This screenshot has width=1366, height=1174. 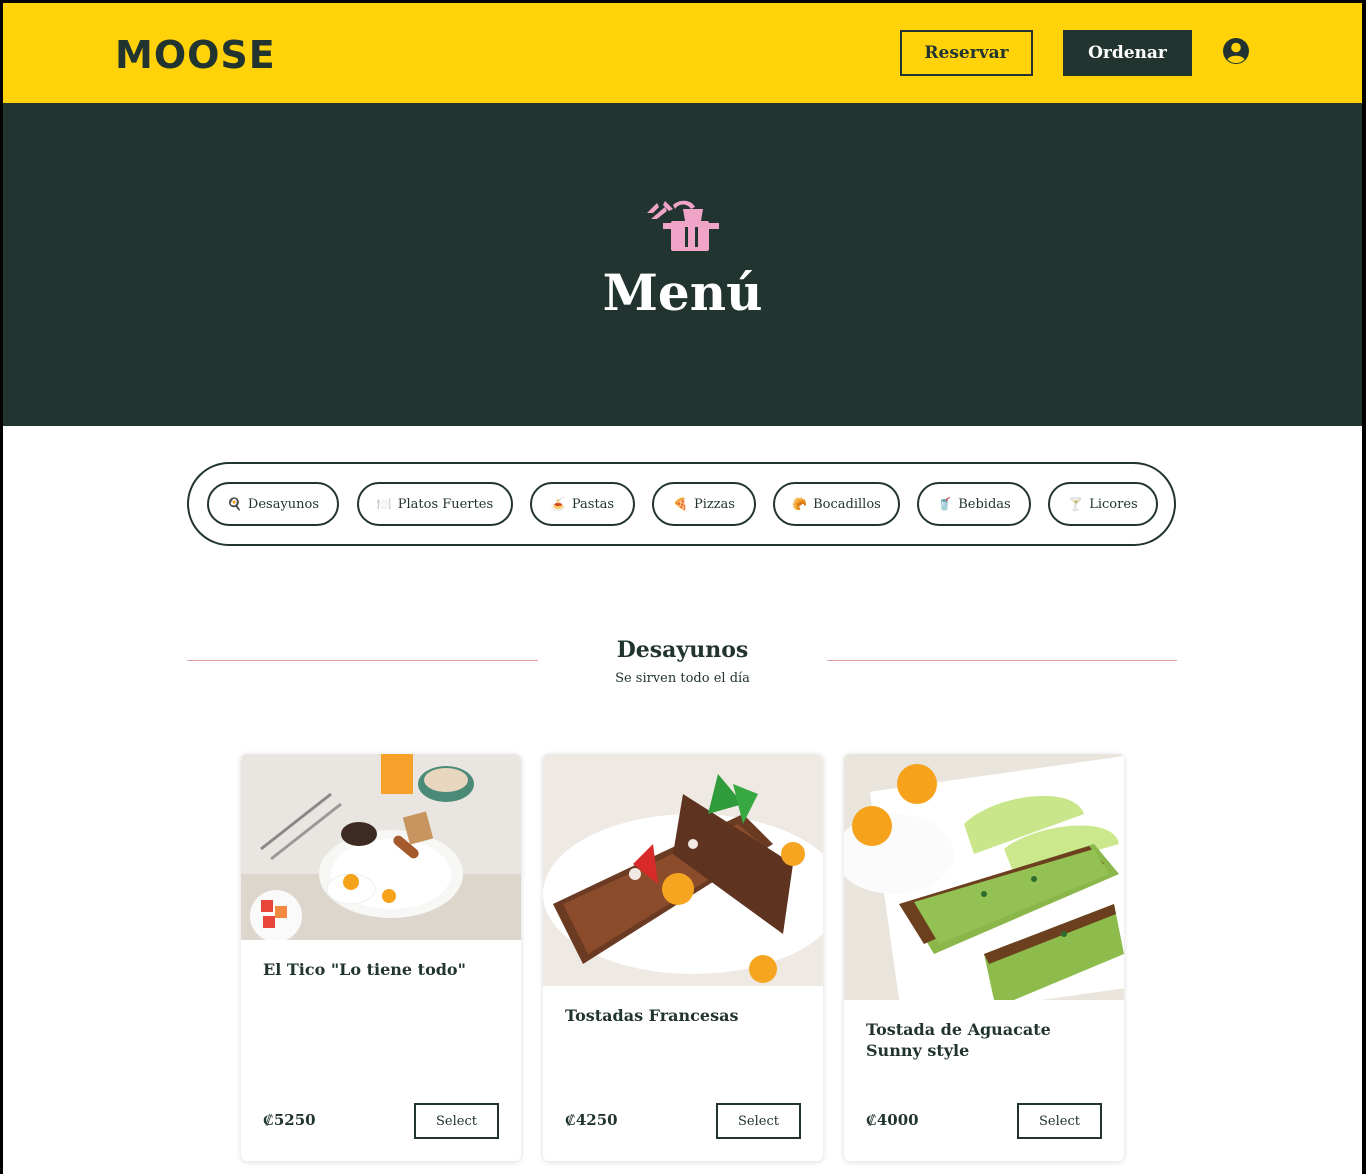 I want to click on page-title: Menú, so click(x=682, y=292).